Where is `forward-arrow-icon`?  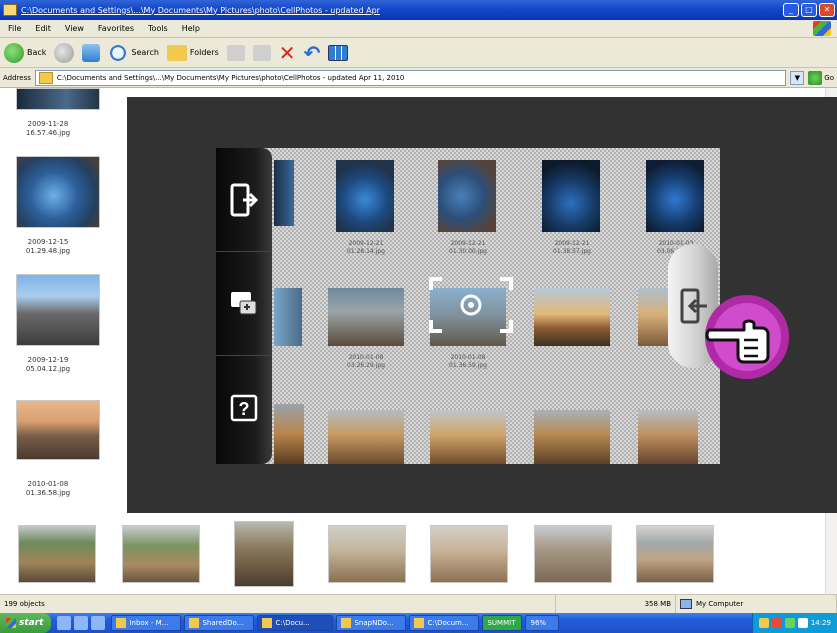
forward-arrow-icon is located at coordinates (64, 52).